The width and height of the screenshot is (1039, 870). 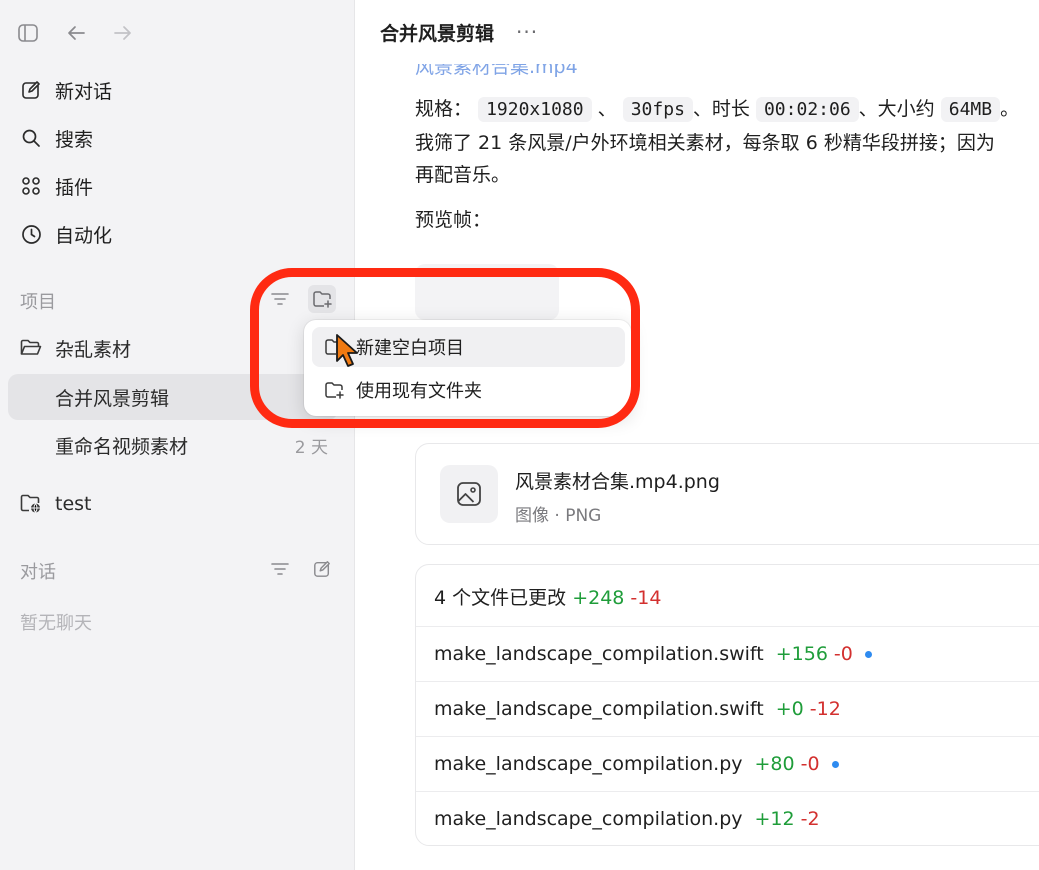 I want to click on changed-file-row: make_landscape_compilation.py +80 -0, so click(x=727, y=763).